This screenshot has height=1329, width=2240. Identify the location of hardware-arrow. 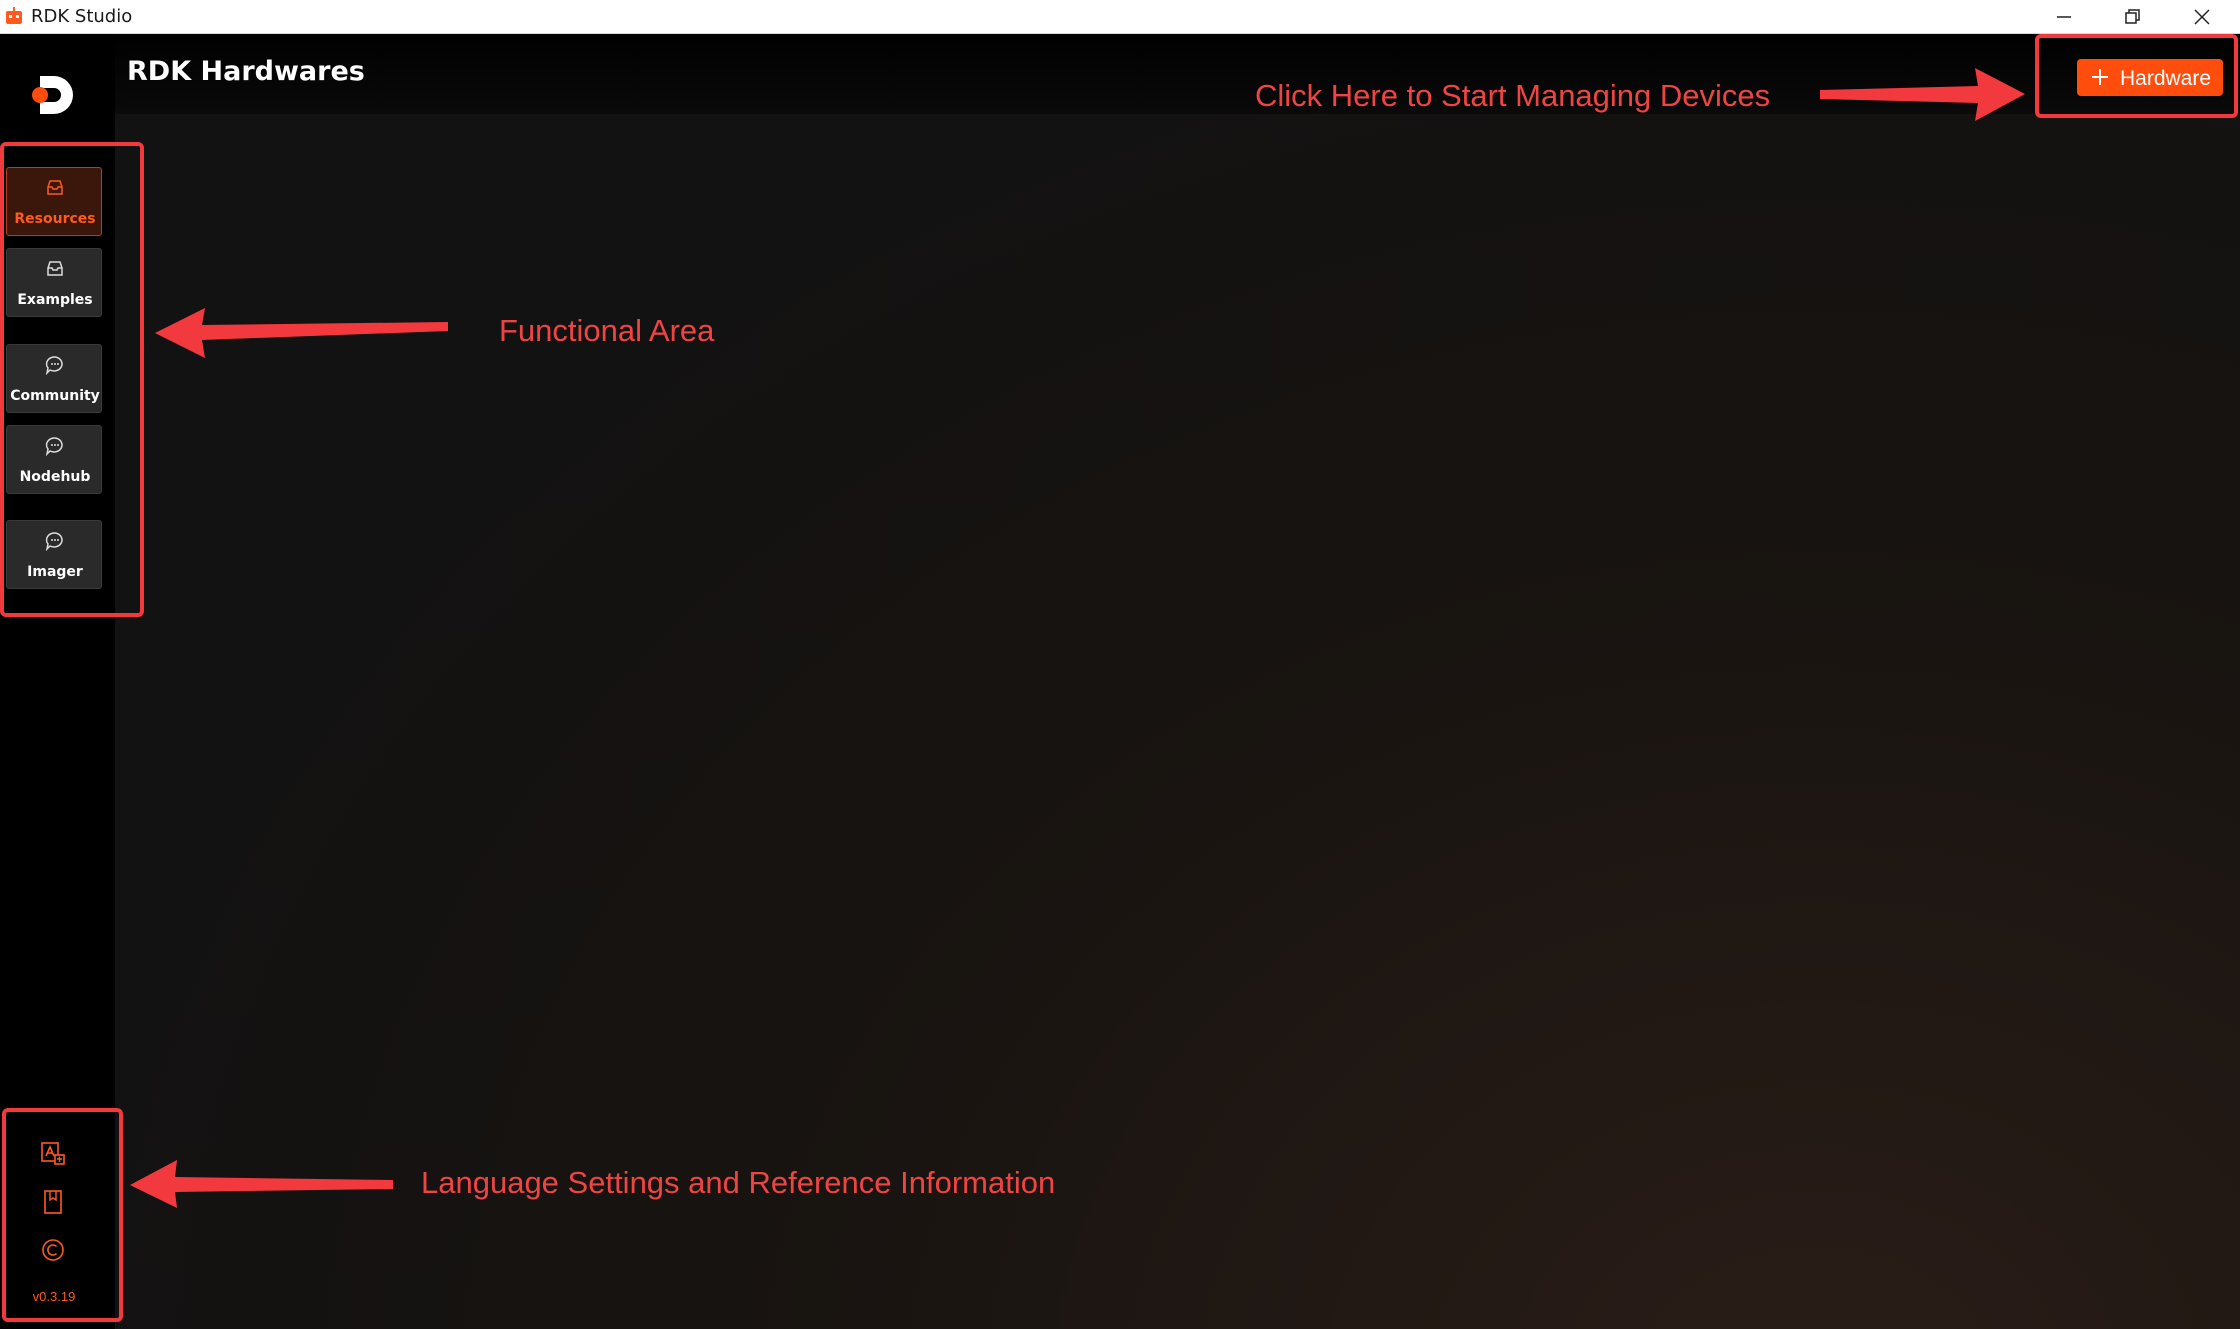
(1922, 94).